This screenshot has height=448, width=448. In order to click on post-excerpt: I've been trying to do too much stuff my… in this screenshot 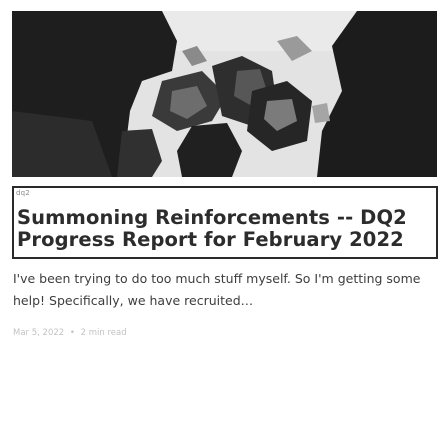, I will do `click(217, 289)`.